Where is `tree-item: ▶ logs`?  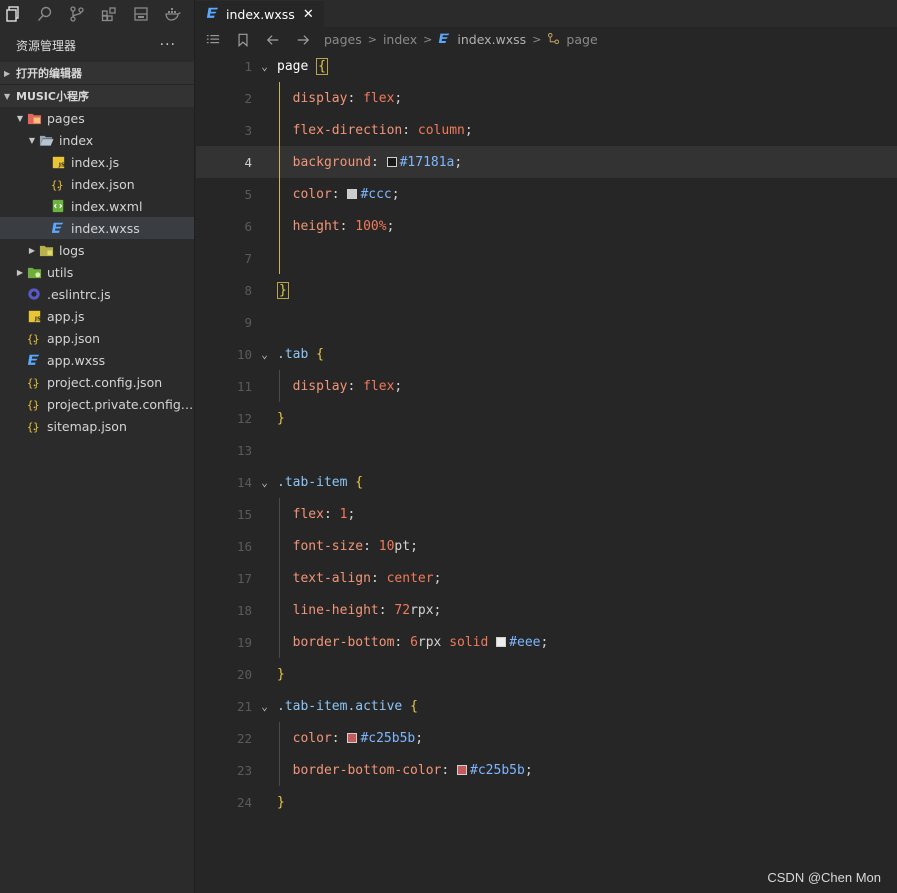
tree-item: ▶ logs is located at coordinates (97, 250).